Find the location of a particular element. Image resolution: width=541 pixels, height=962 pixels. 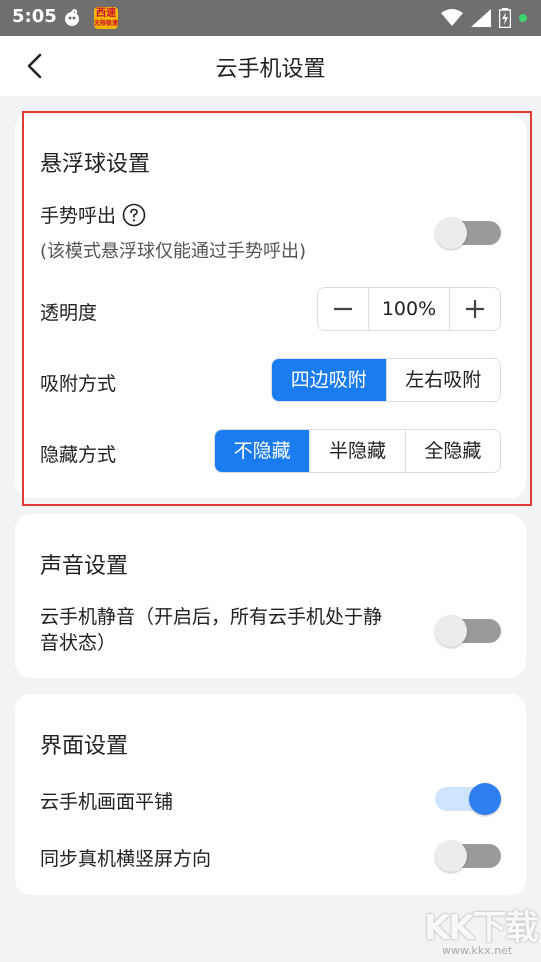

signal-icon is located at coordinates (481, 18).